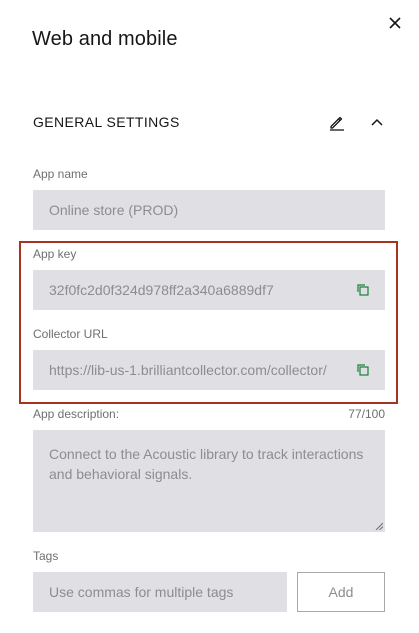 This screenshot has height=633, width=419. What do you see at coordinates (105, 39) in the screenshot?
I see `panel-title: Web and mobile` at bounding box center [105, 39].